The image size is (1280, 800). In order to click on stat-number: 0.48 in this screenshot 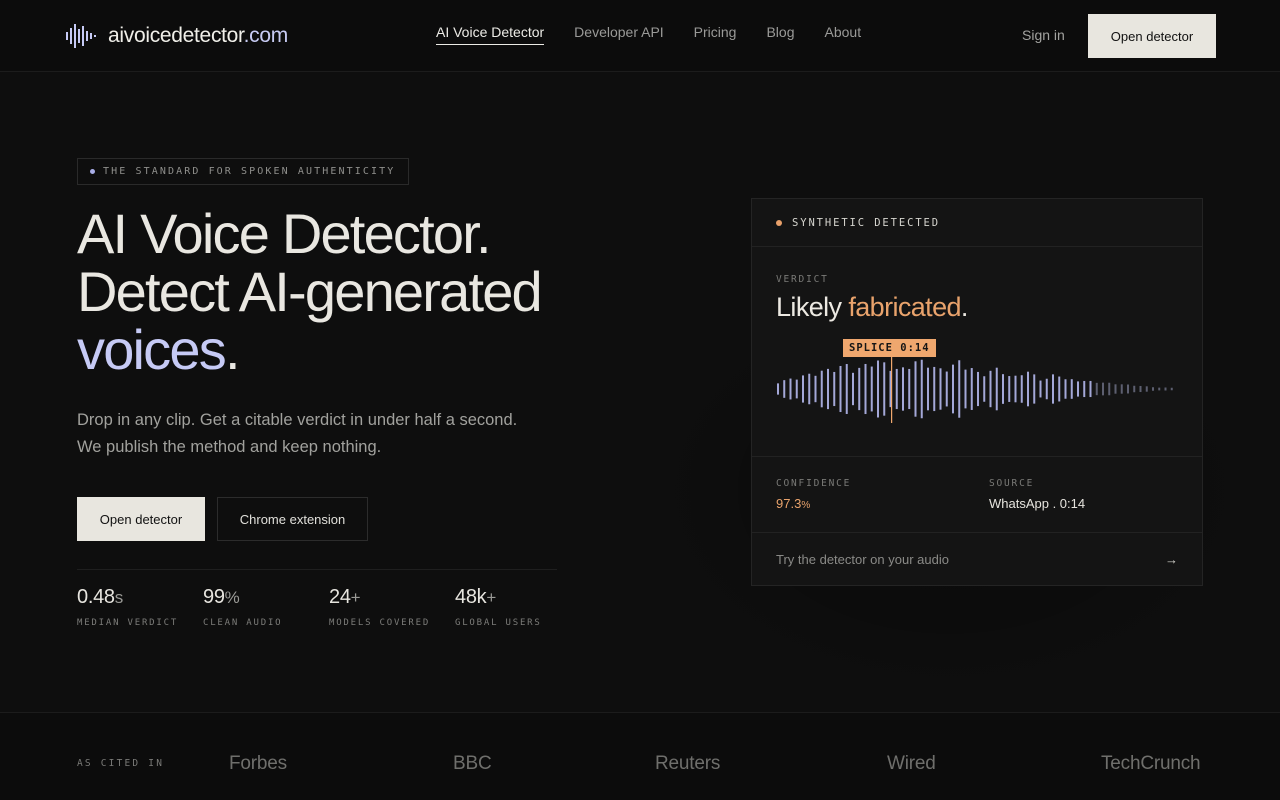, I will do `click(96, 597)`.